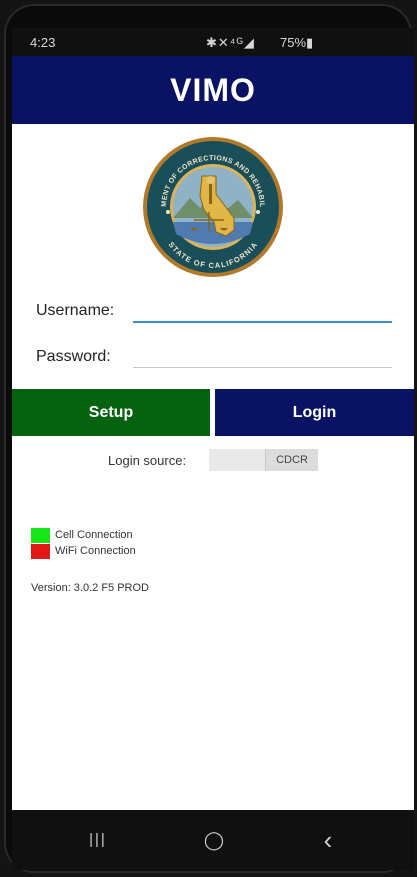 The width and height of the screenshot is (417, 877). What do you see at coordinates (264, 309) in the screenshot?
I see `username-input` at bounding box center [264, 309].